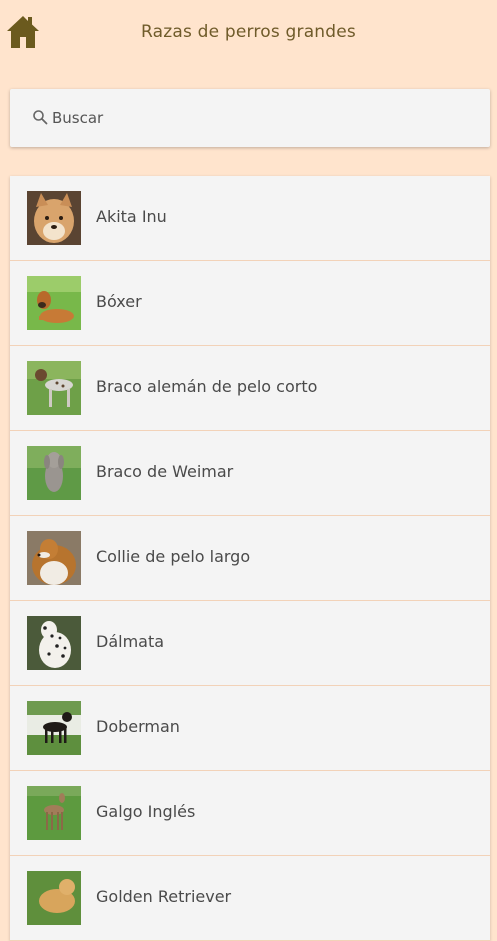 The width and height of the screenshot is (497, 941). What do you see at coordinates (165, 471) in the screenshot?
I see `breed-name: Braco de Weimar` at bounding box center [165, 471].